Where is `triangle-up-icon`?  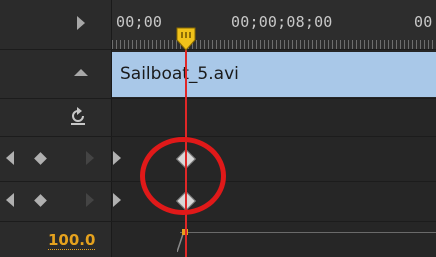
triangle-up-icon is located at coordinates (81, 72).